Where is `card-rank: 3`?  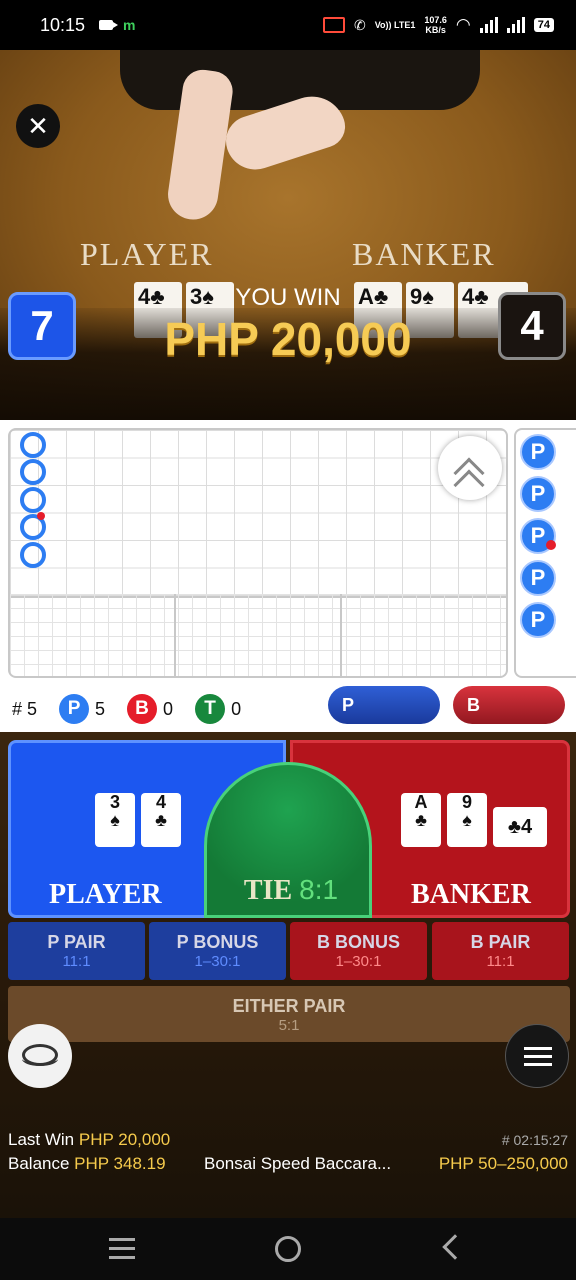 card-rank: 3 is located at coordinates (114, 802).